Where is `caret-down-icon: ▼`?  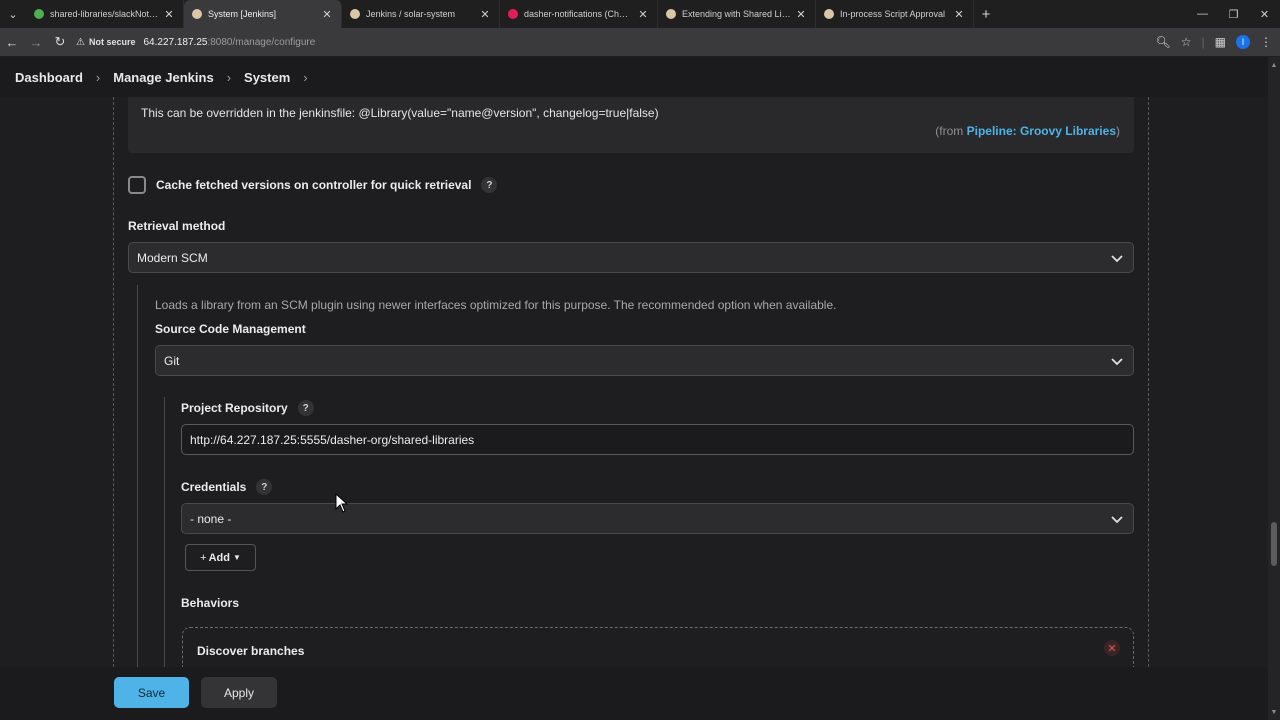
caret-down-icon: ▼ is located at coordinates (236, 557).